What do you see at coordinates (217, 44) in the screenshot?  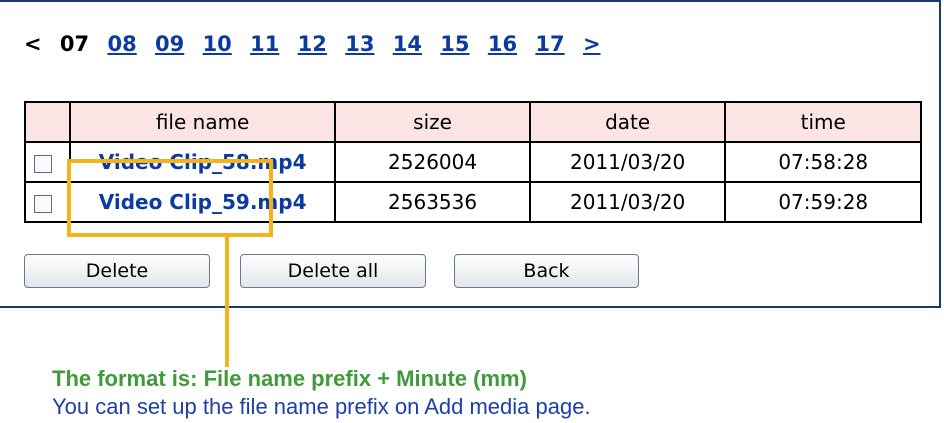 I see `pager-page-10: 10` at bounding box center [217, 44].